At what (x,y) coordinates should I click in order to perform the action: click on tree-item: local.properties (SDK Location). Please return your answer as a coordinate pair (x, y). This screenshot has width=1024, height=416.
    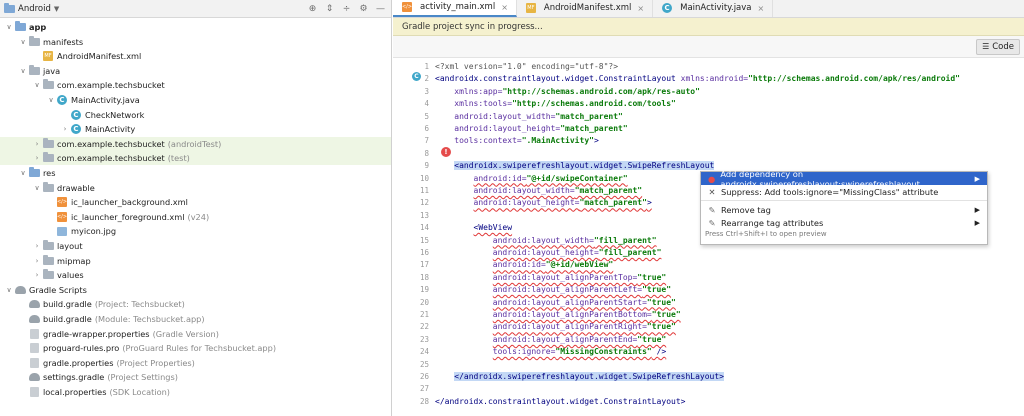
    Looking at the image, I should click on (195, 392).